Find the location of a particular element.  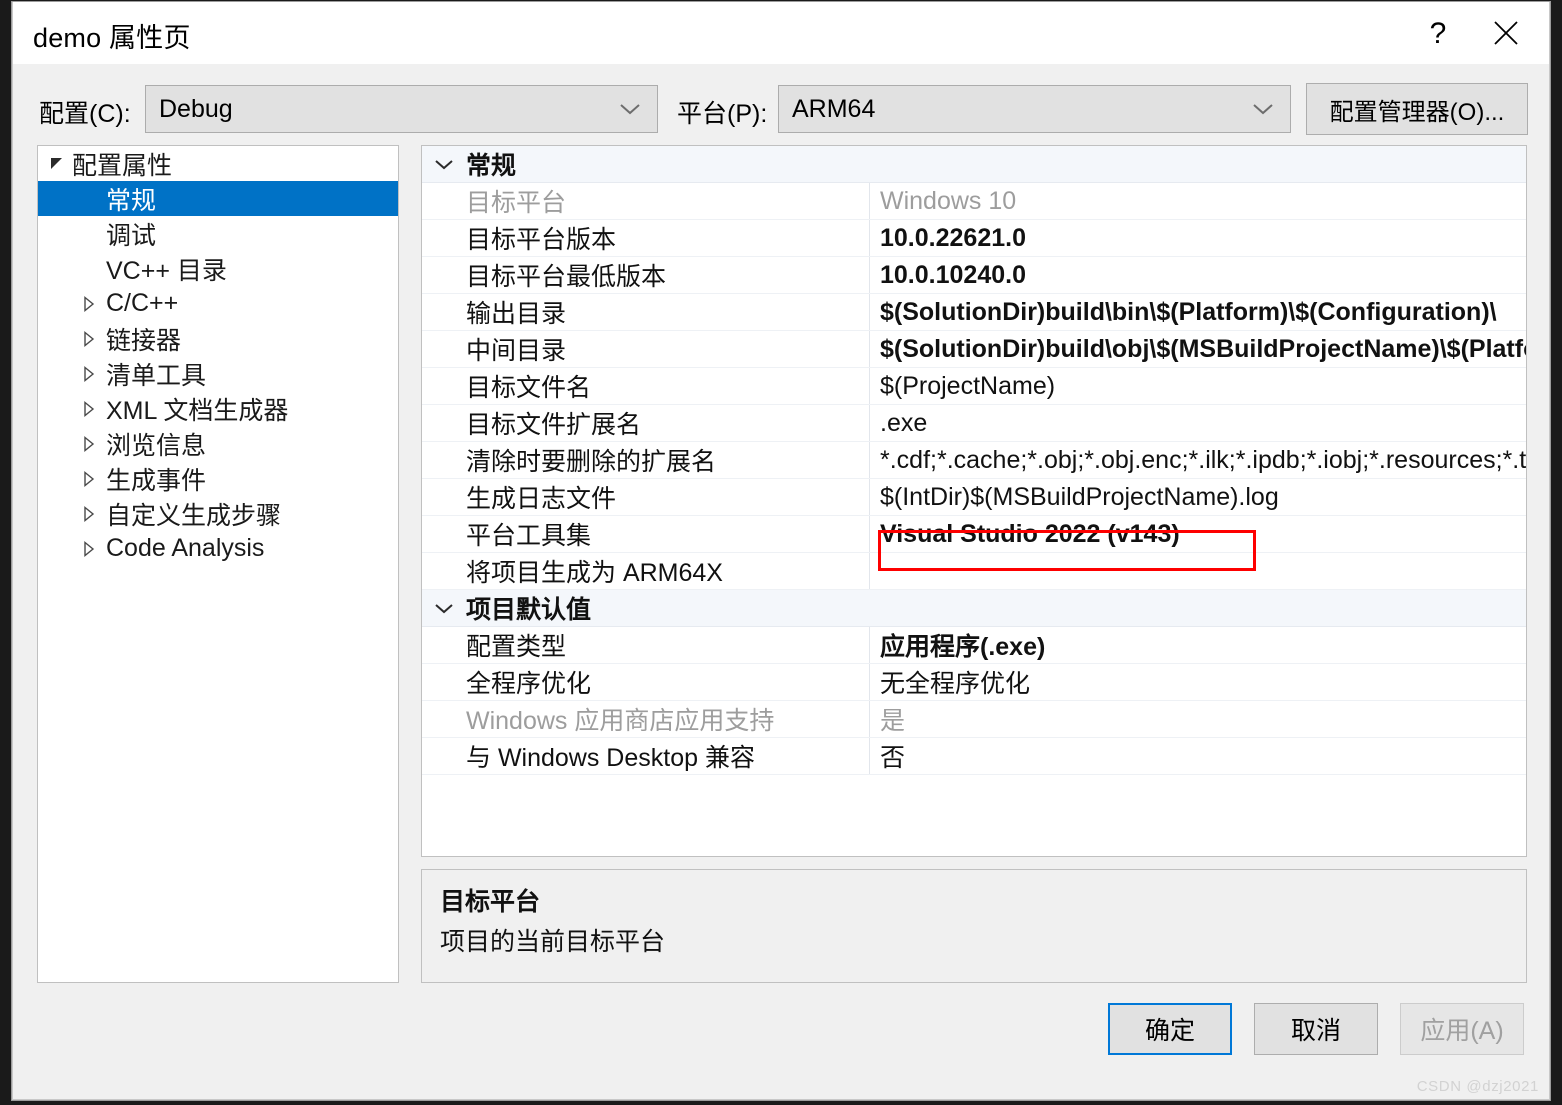

grid-row: 生成日志文件 $(IntDir)$(MSBuildProjectName).log is located at coordinates (974, 497).